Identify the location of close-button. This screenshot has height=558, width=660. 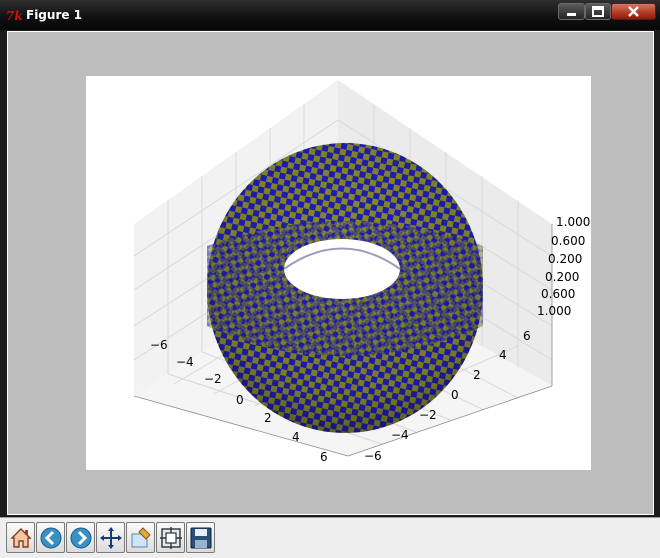
(633, 11).